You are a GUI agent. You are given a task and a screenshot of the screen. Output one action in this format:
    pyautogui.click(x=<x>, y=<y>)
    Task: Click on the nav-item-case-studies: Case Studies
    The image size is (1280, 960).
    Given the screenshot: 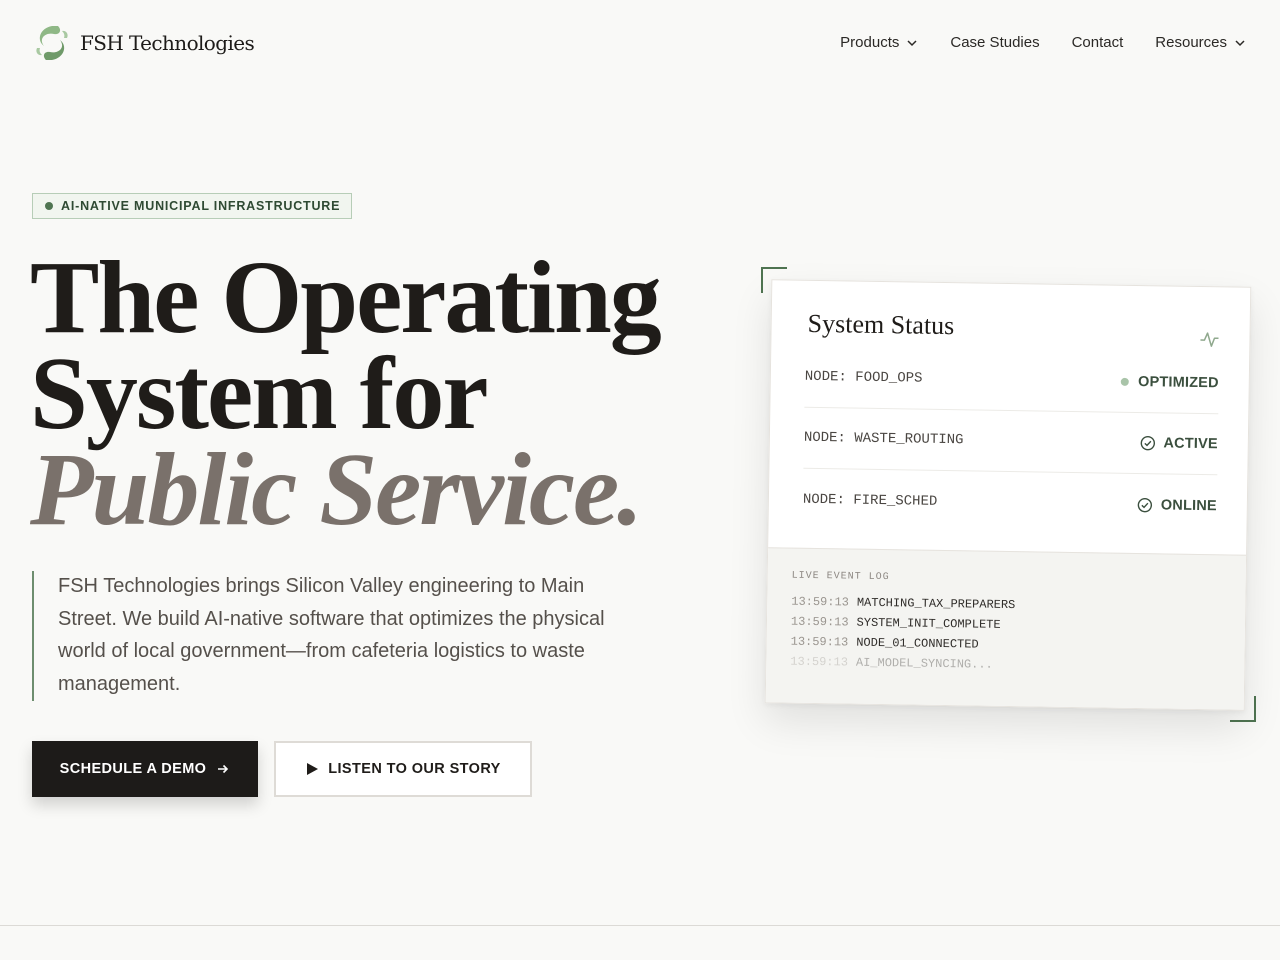 What is the action you would take?
    pyautogui.click(x=994, y=42)
    